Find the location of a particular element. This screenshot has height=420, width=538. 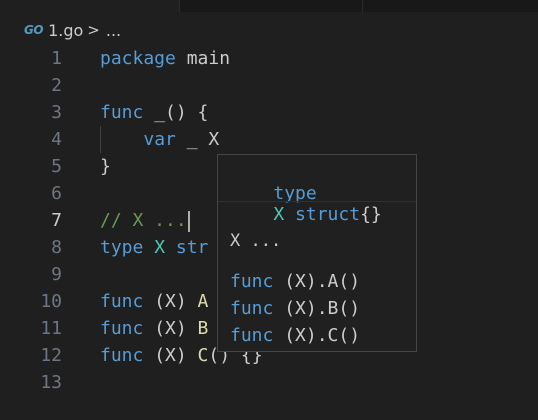

line-number: 10 is located at coordinates (51, 301).